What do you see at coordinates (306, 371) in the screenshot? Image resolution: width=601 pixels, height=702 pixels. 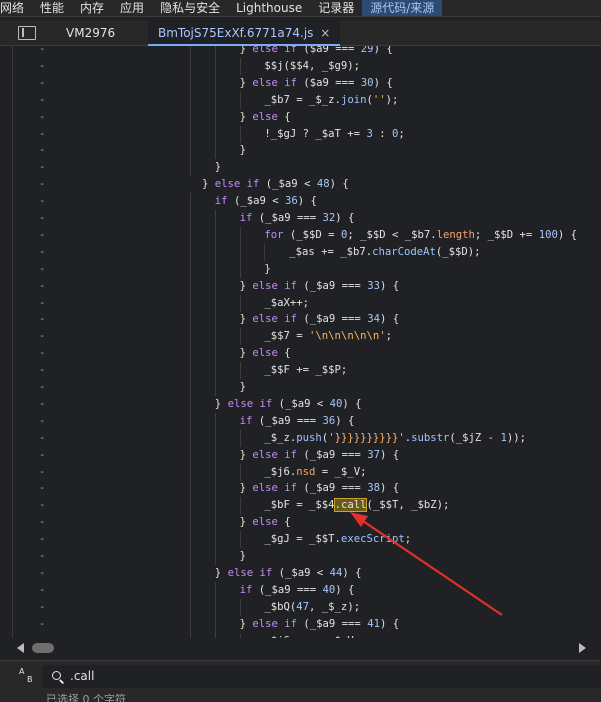 I see `code-line: - _$$F += _$$P;` at bounding box center [306, 371].